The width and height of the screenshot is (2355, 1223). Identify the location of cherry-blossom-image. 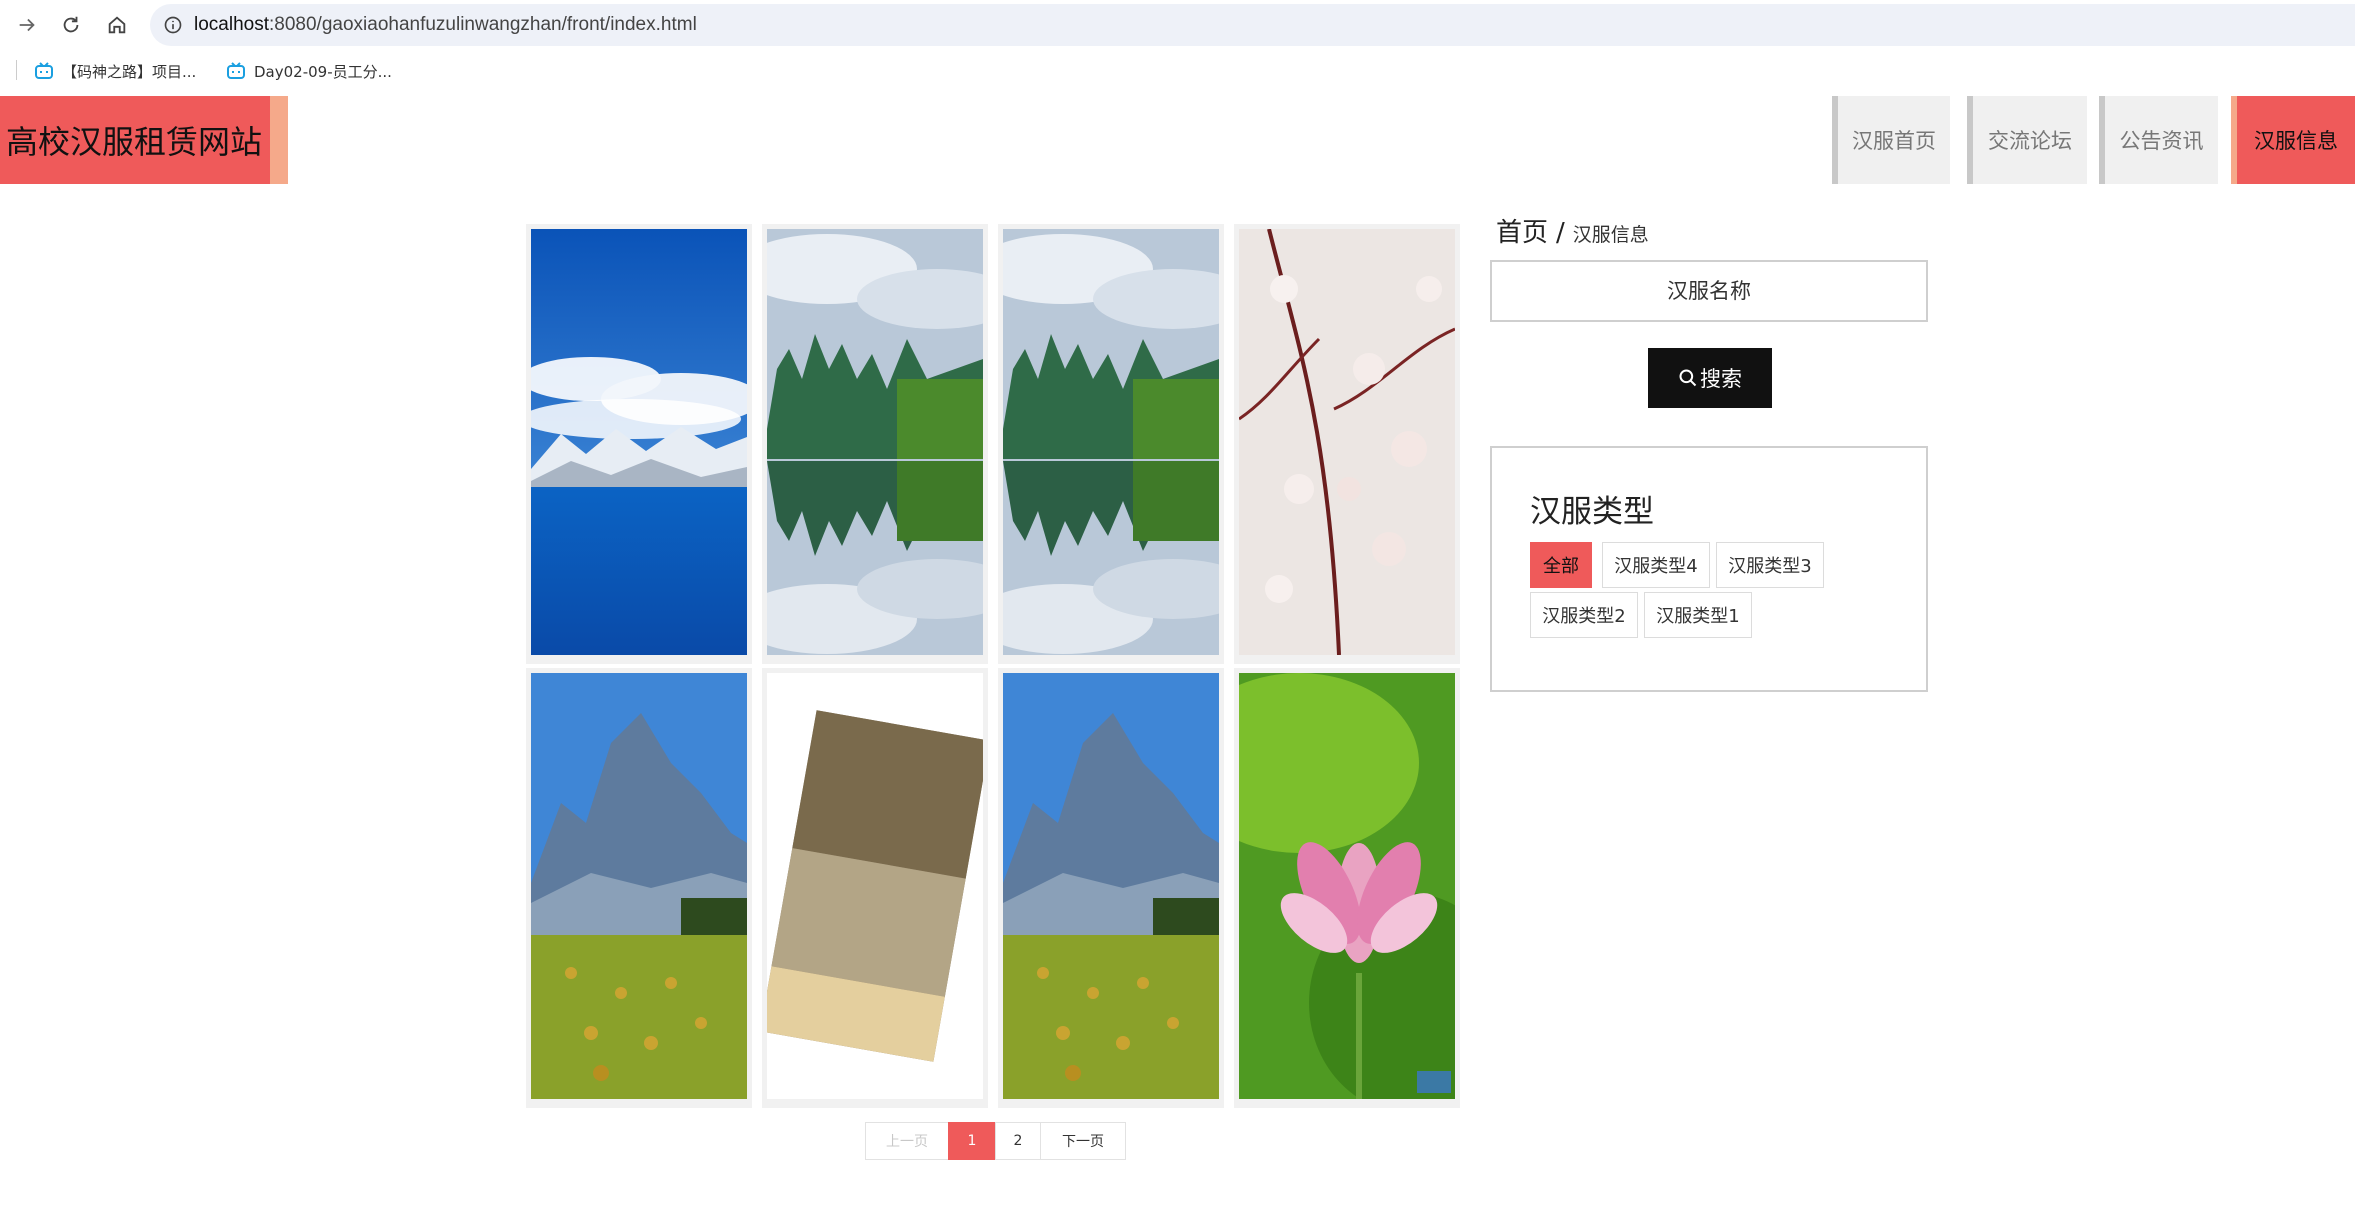
(1347, 442).